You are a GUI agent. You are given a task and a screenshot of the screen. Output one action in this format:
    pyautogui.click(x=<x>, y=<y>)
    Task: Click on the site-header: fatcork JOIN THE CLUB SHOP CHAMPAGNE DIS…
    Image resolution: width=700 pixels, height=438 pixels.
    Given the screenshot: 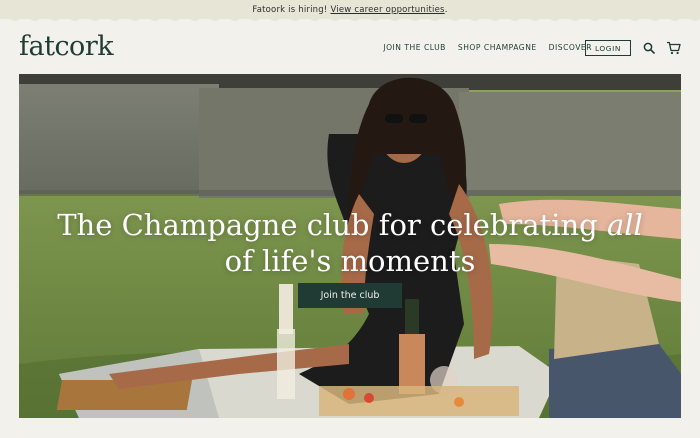 What is the action you would take?
    pyautogui.click(x=350, y=48)
    